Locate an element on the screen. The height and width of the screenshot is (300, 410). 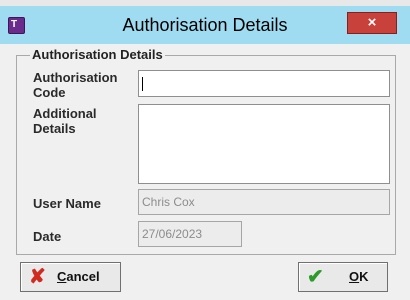
cancel-button: ✘ Cancel is located at coordinates (70, 277).